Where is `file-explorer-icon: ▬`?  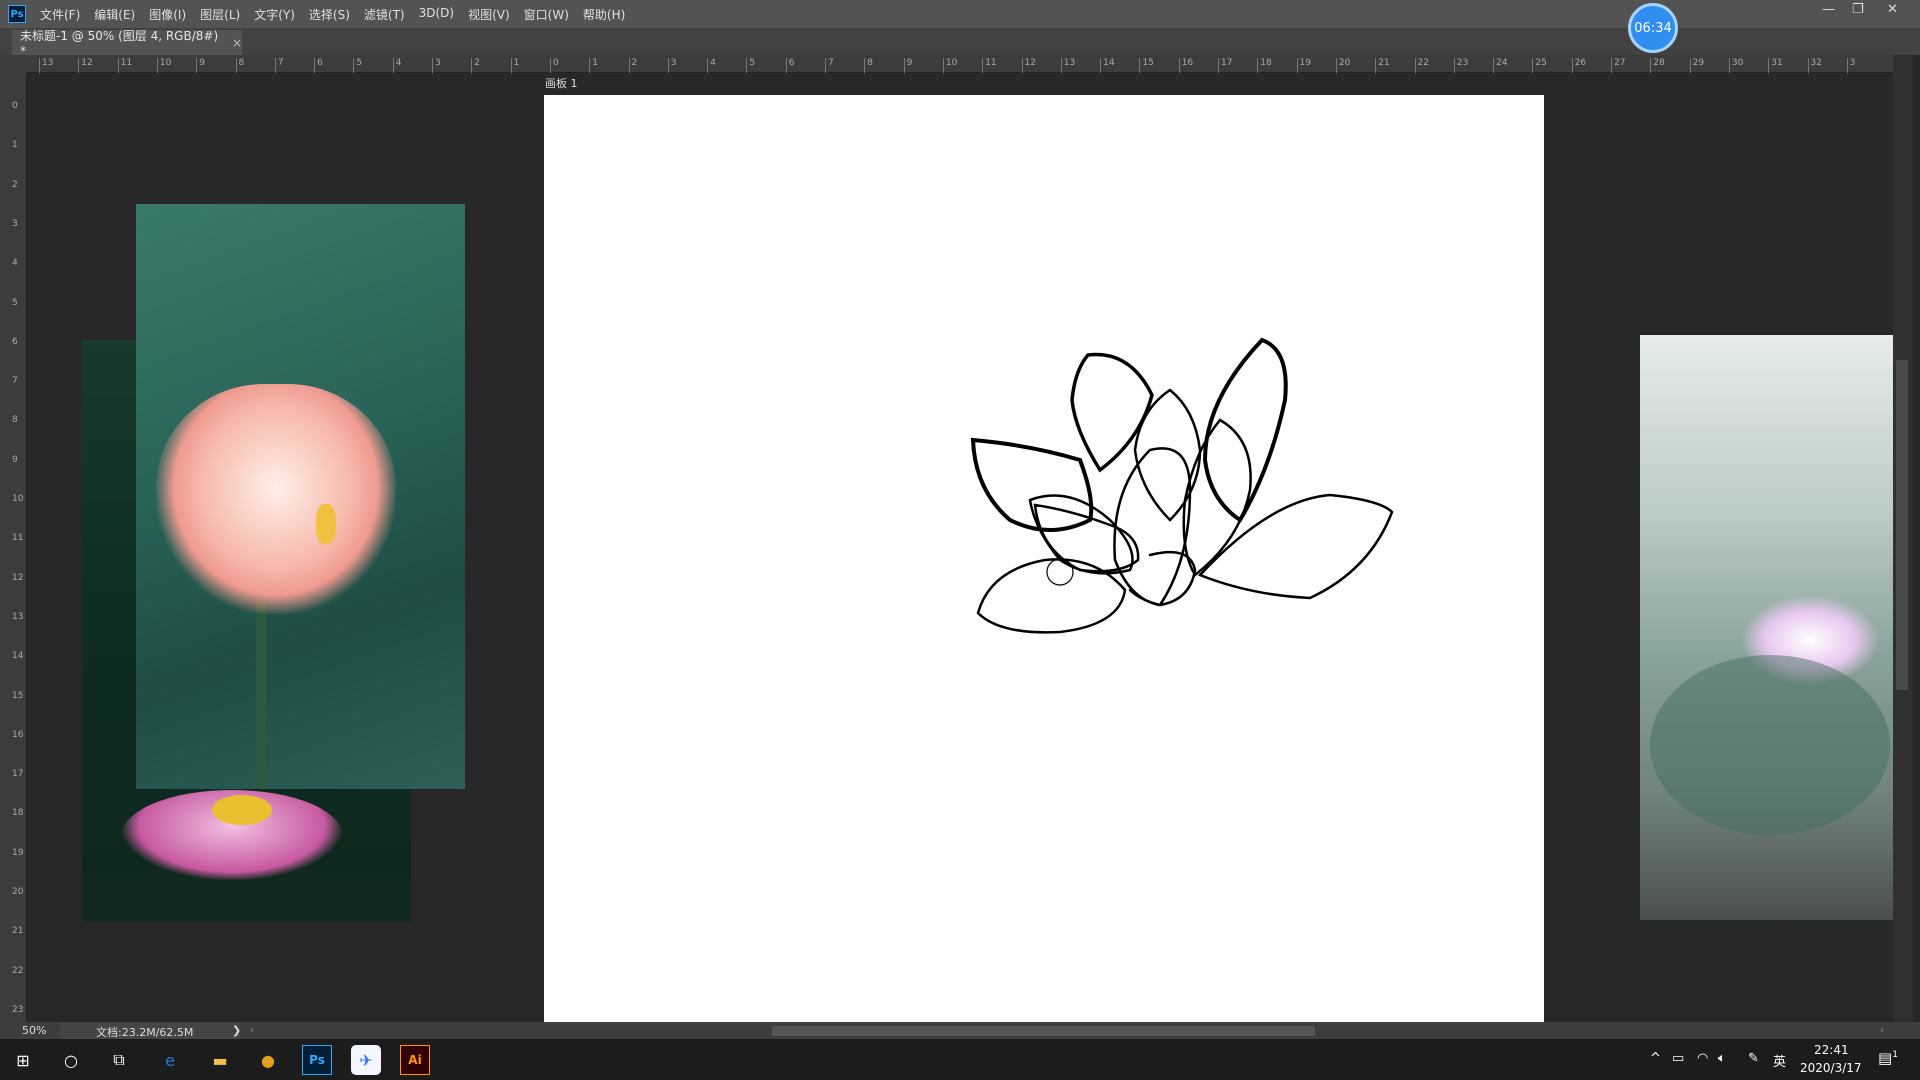 file-explorer-icon: ▬ is located at coordinates (220, 1060).